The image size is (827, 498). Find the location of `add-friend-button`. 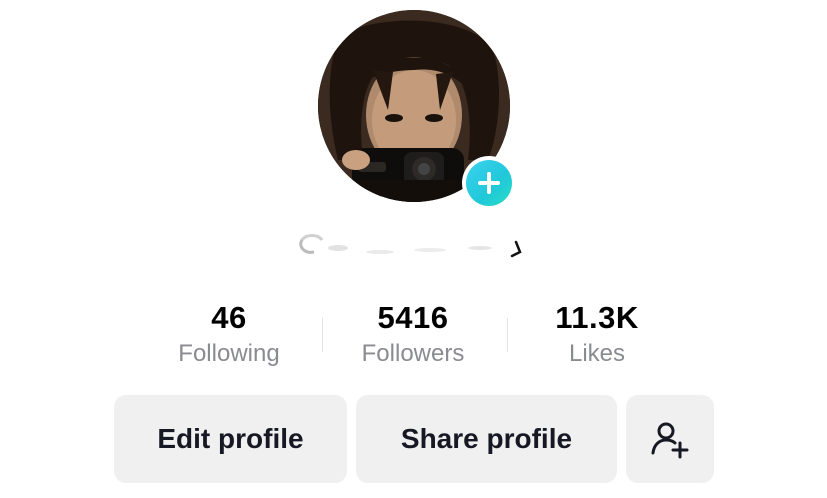

add-friend-button is located at coordinates (670, 439).